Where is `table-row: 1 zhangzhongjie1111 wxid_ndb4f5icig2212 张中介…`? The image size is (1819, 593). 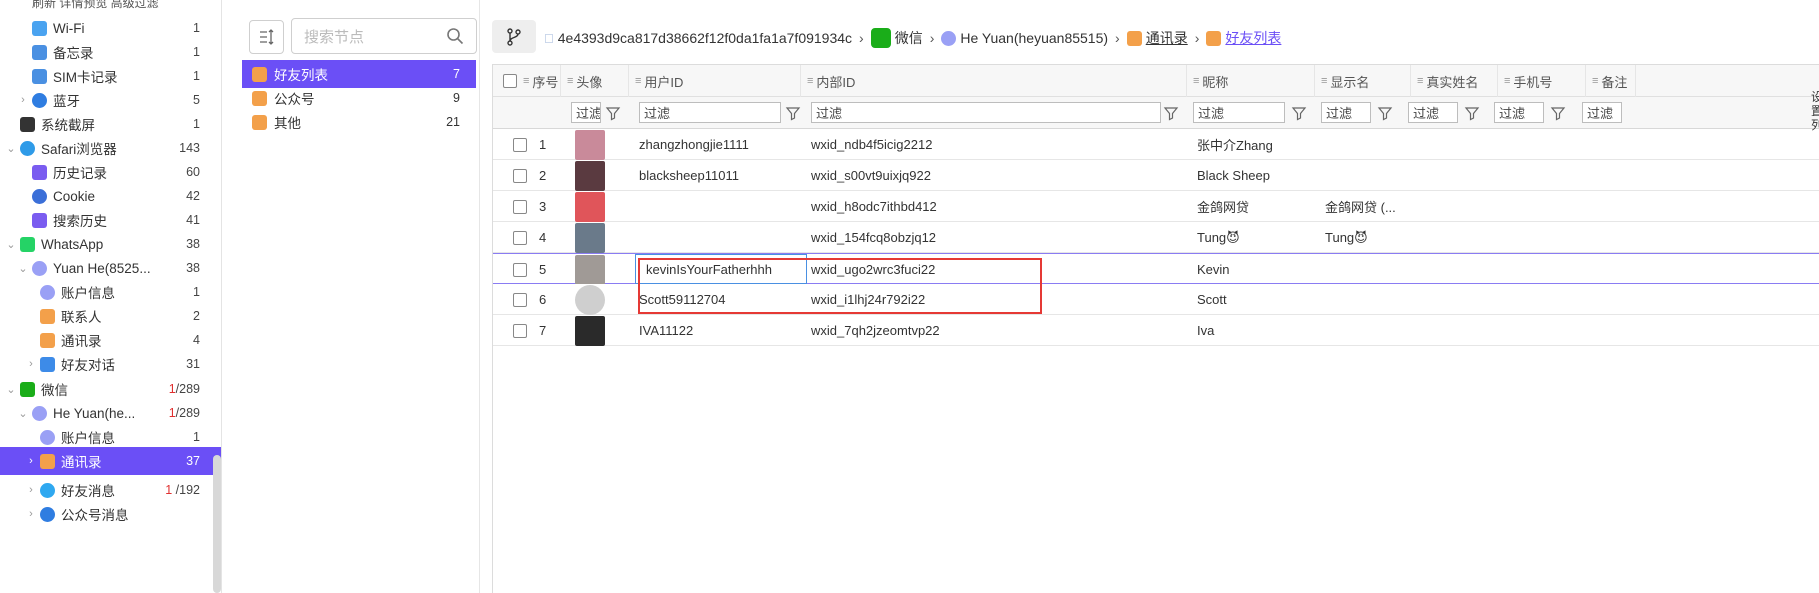
table-row: 1 zhangzhongjie1111 wxid_ndb4f5icig2212 张中介… is located at coordinates (1156, 144).